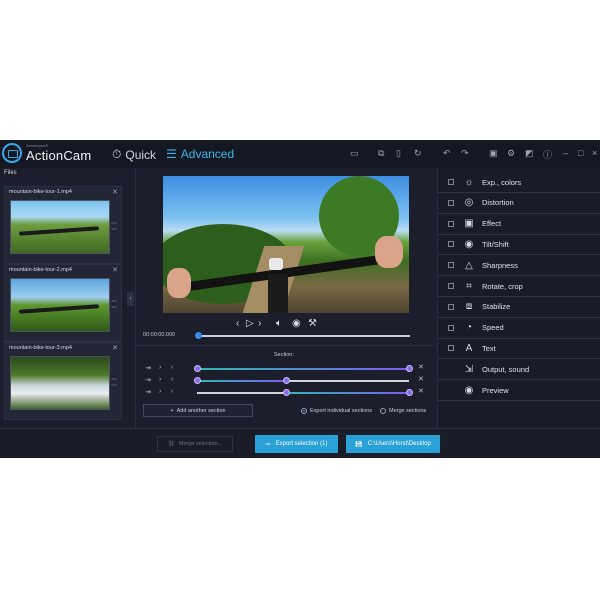  Describe the element at coordinates (500, 265) in the screenshot. I see `panel-item-label: Sharpness` at that location.